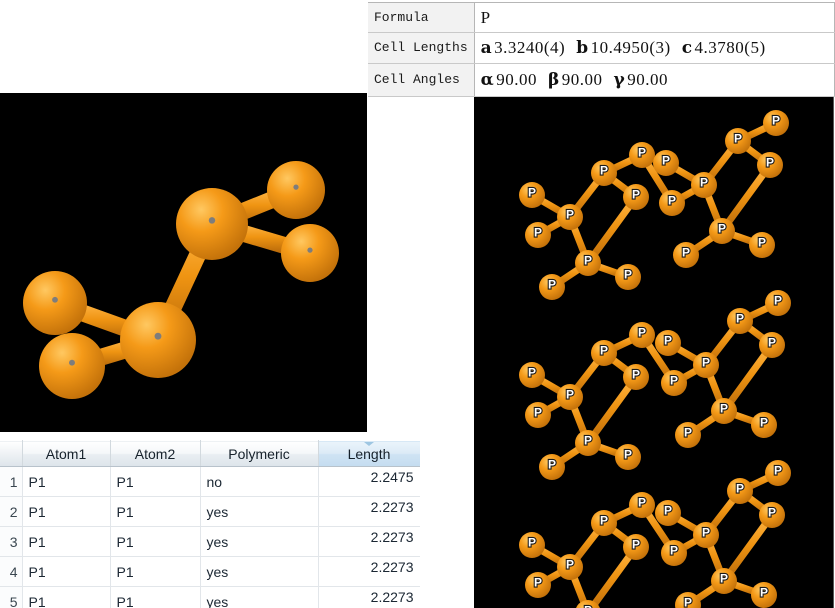 The image size is (835, 608). I want to click on sort-descending-icon, so click(369, 444).